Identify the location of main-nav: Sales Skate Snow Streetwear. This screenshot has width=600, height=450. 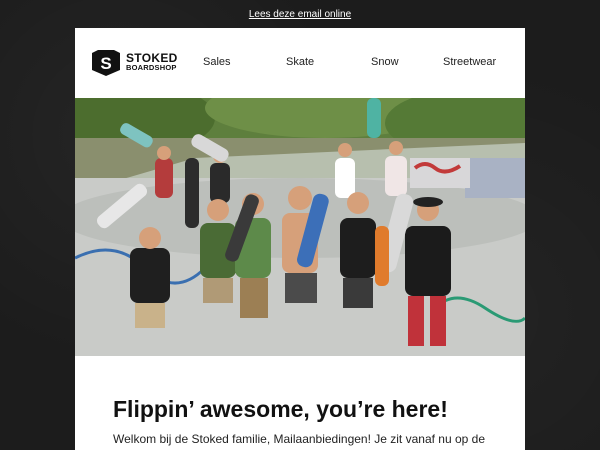
(300, 63).